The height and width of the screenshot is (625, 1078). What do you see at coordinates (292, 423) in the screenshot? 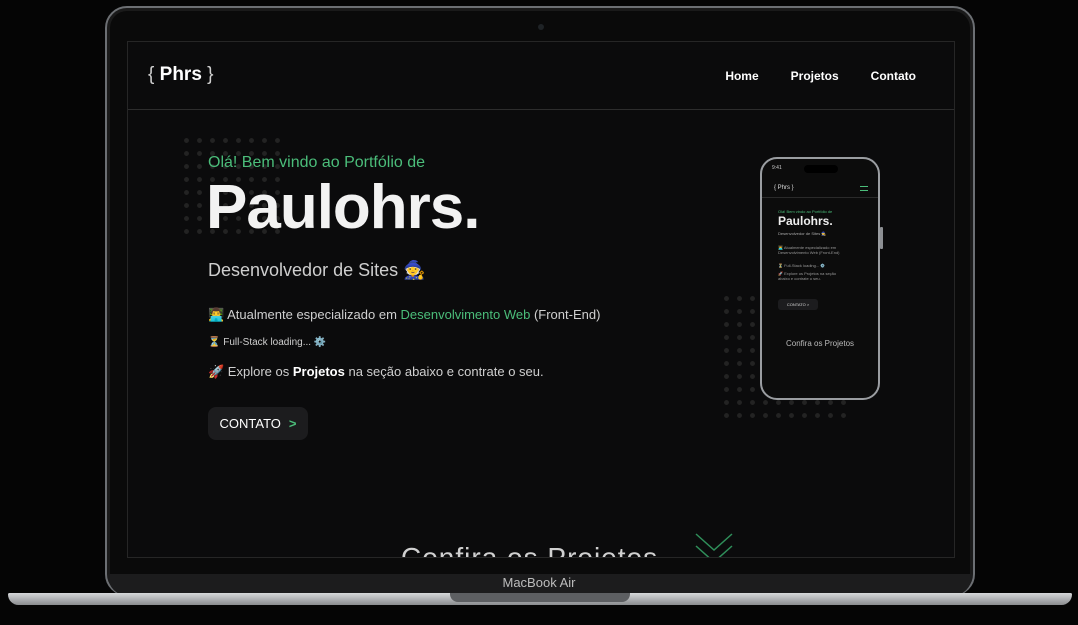
I see `chevron-right-icon: >` at bounding box center [292, 423].